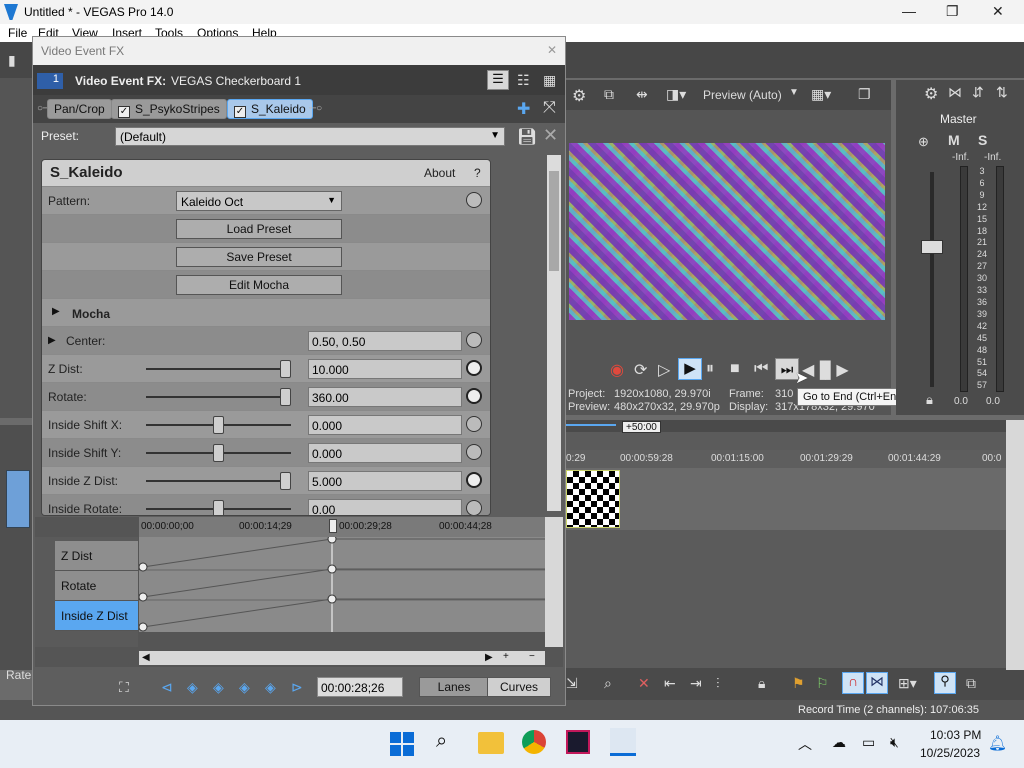 The height and width of the screenshot is (768, 1024). Describe the element at coordinates (822, 683) in the screenshot. I see `region-icon: ⚐` at that location.